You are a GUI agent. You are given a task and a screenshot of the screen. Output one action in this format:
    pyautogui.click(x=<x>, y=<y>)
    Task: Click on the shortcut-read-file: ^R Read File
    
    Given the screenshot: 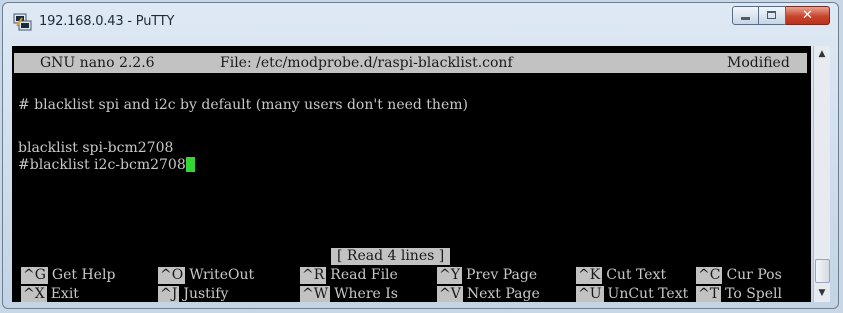 What is the action you would take?
    pyautogui.click(x=349, y=275)
    